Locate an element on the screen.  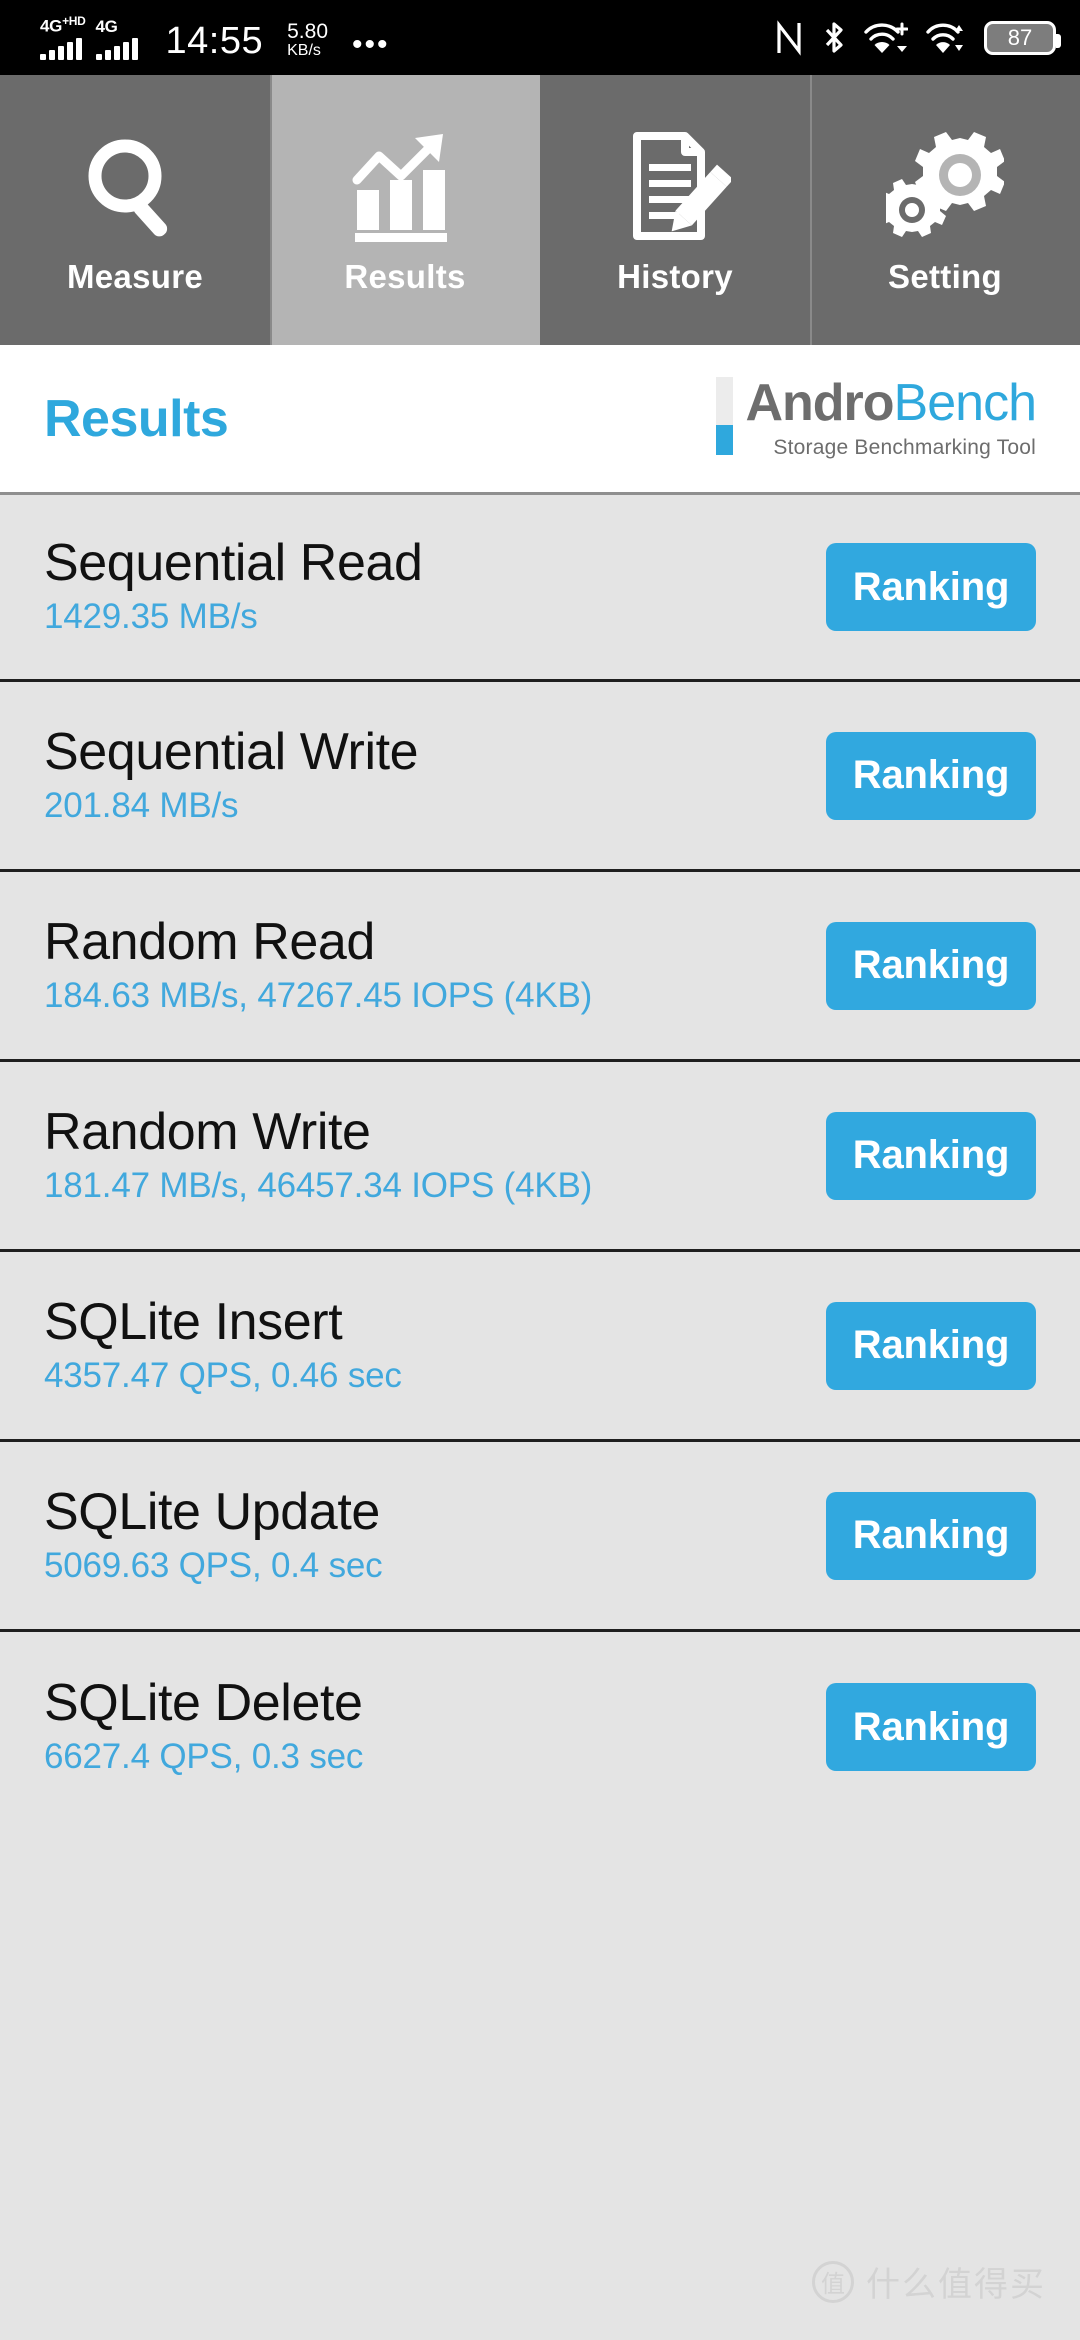
result-title: SQLite Update is located at coordinates (212, 1511).